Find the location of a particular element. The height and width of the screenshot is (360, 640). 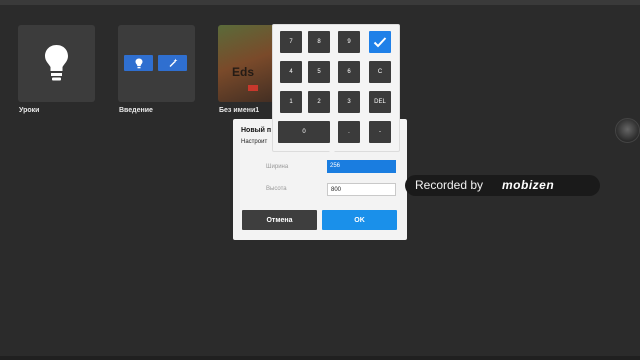

width-label: Ширина is located at coordinates (277, 167).